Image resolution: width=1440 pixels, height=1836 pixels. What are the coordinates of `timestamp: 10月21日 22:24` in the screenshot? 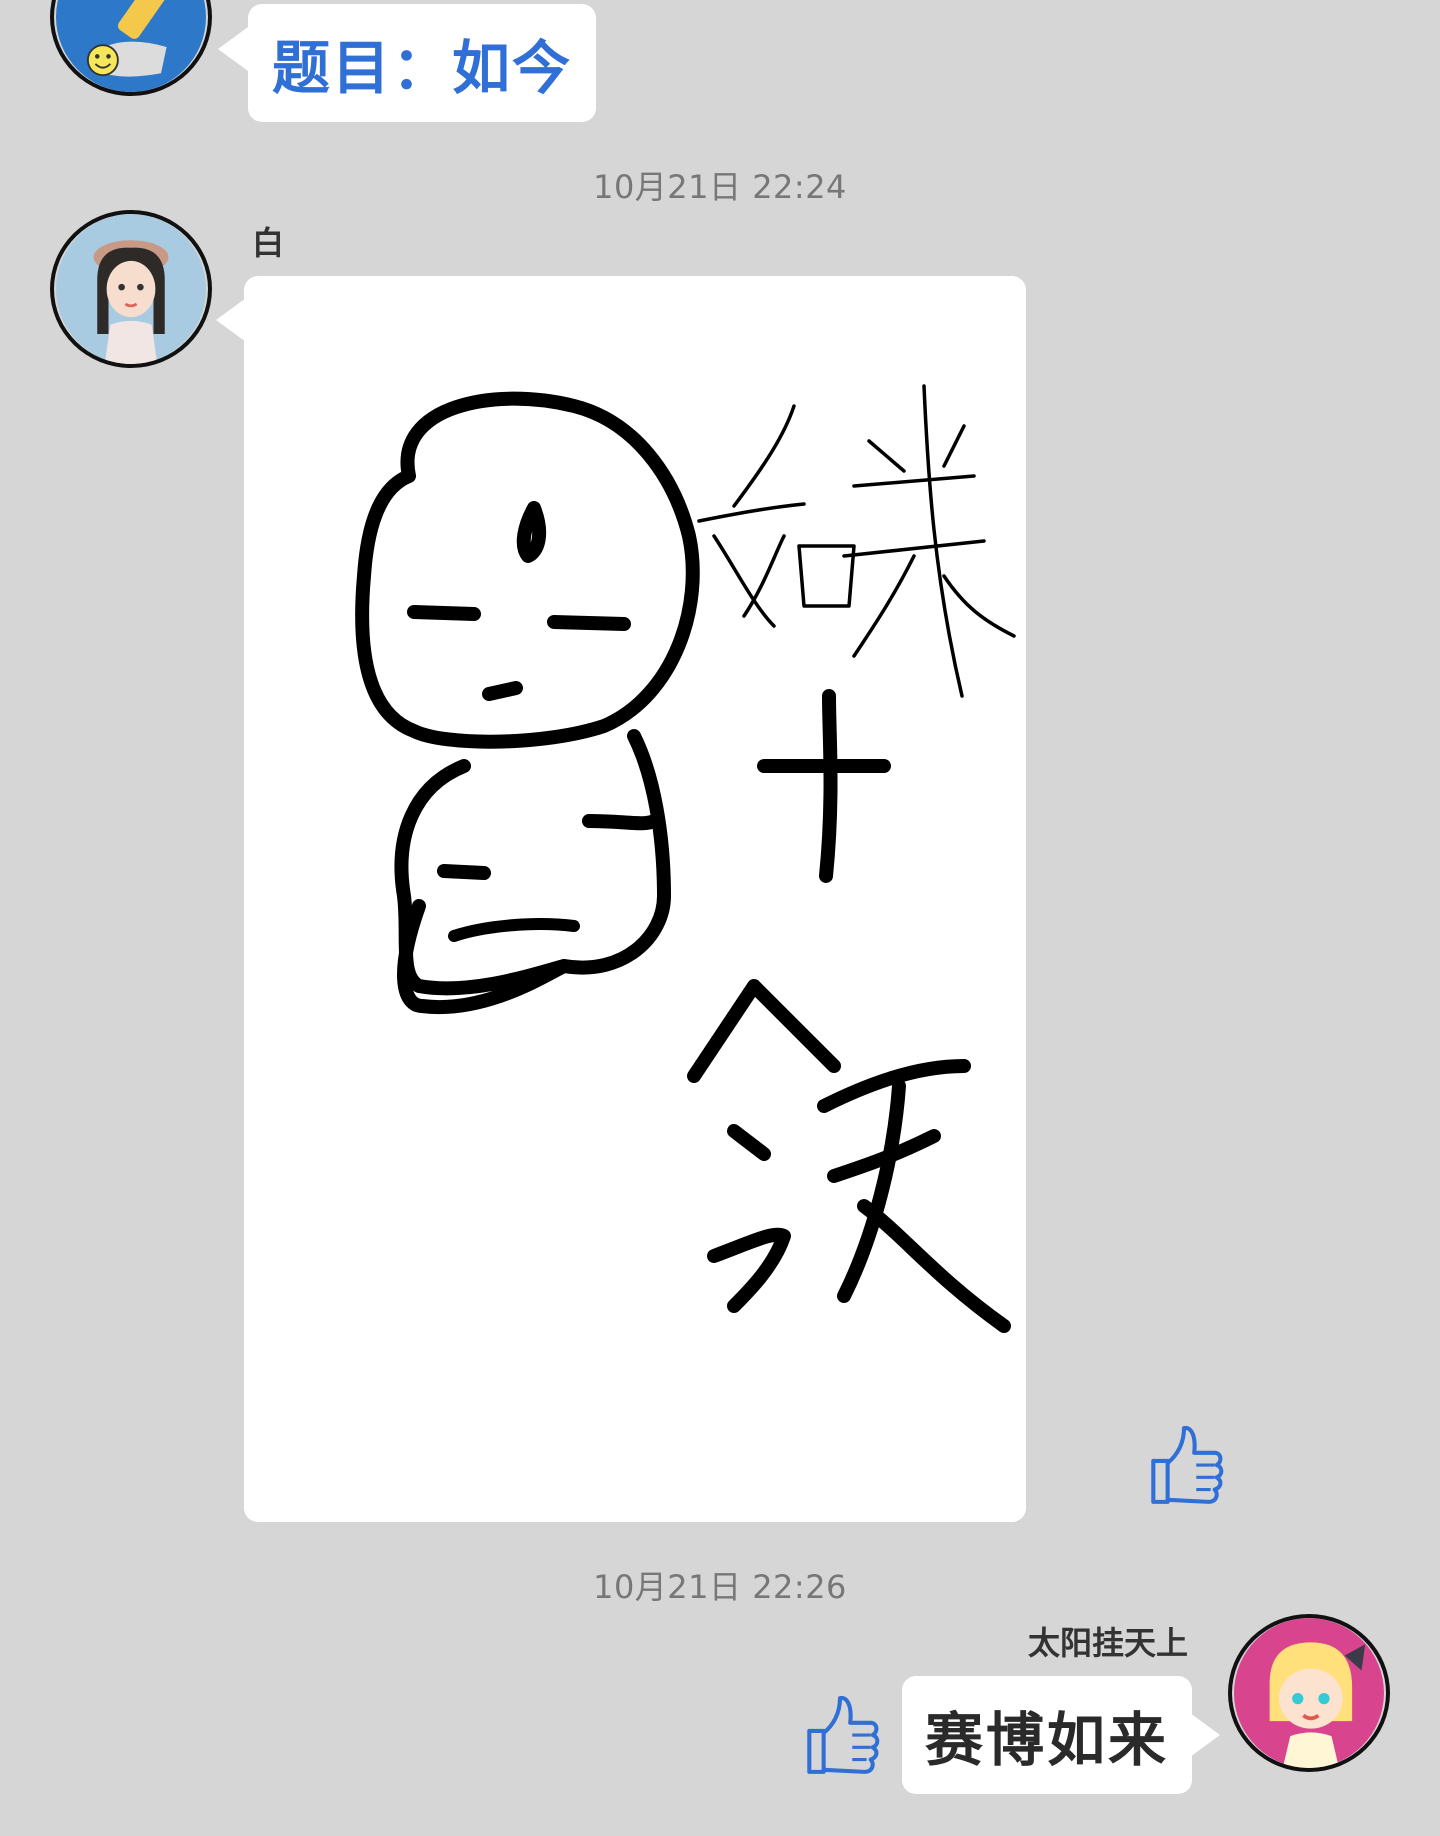 It's located at (720, 187).